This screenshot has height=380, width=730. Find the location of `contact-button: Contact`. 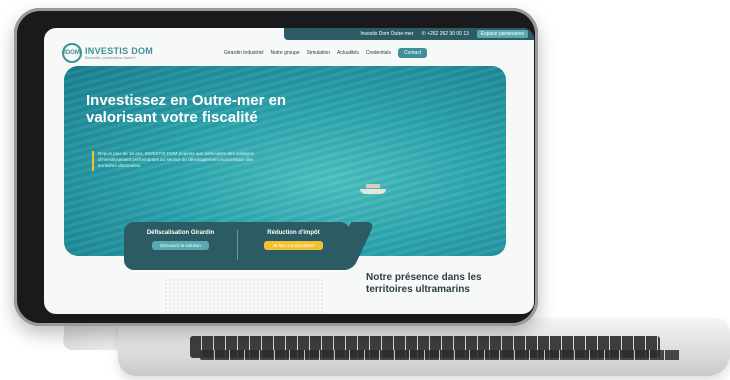

contact-button: Contact is located at coordinates (413, 53).